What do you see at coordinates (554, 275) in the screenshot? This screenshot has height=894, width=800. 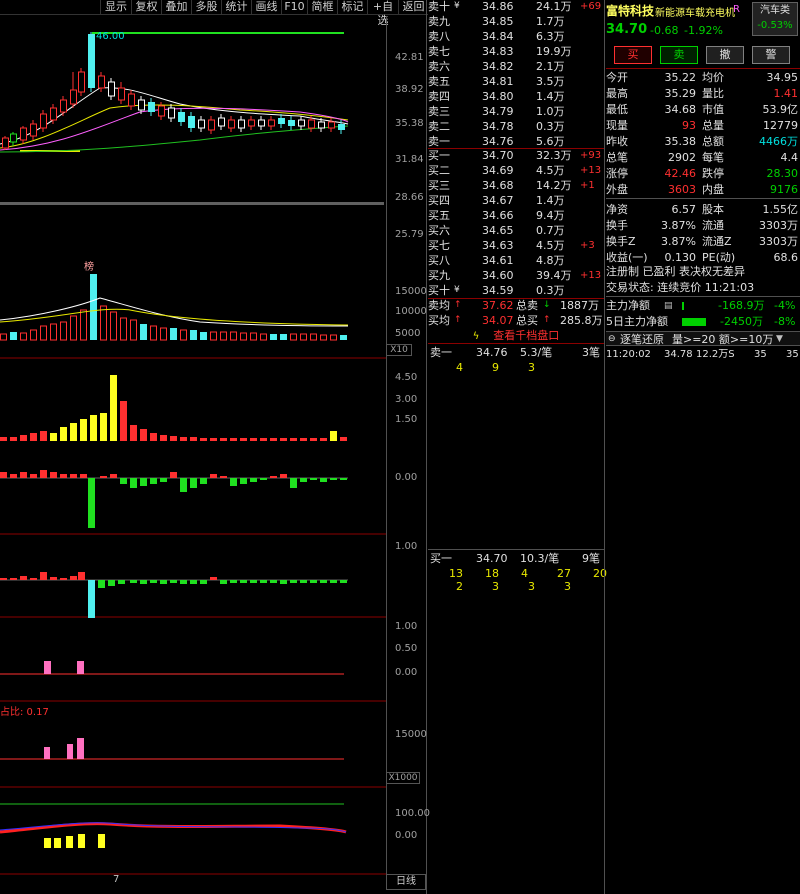 I see `level-volume: 39.4万` at bounding box center [554, 275].